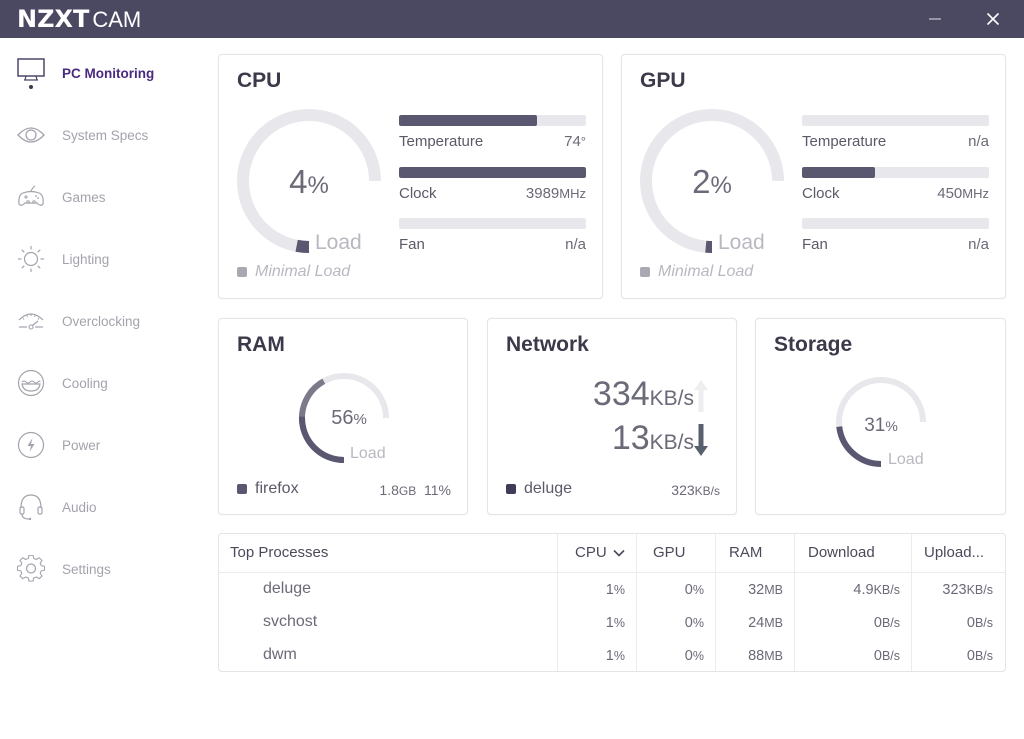  What do you see at coordinates (630, 438) in the screenshot?
I see `download-value: 13` at bounding box center [630, 438].